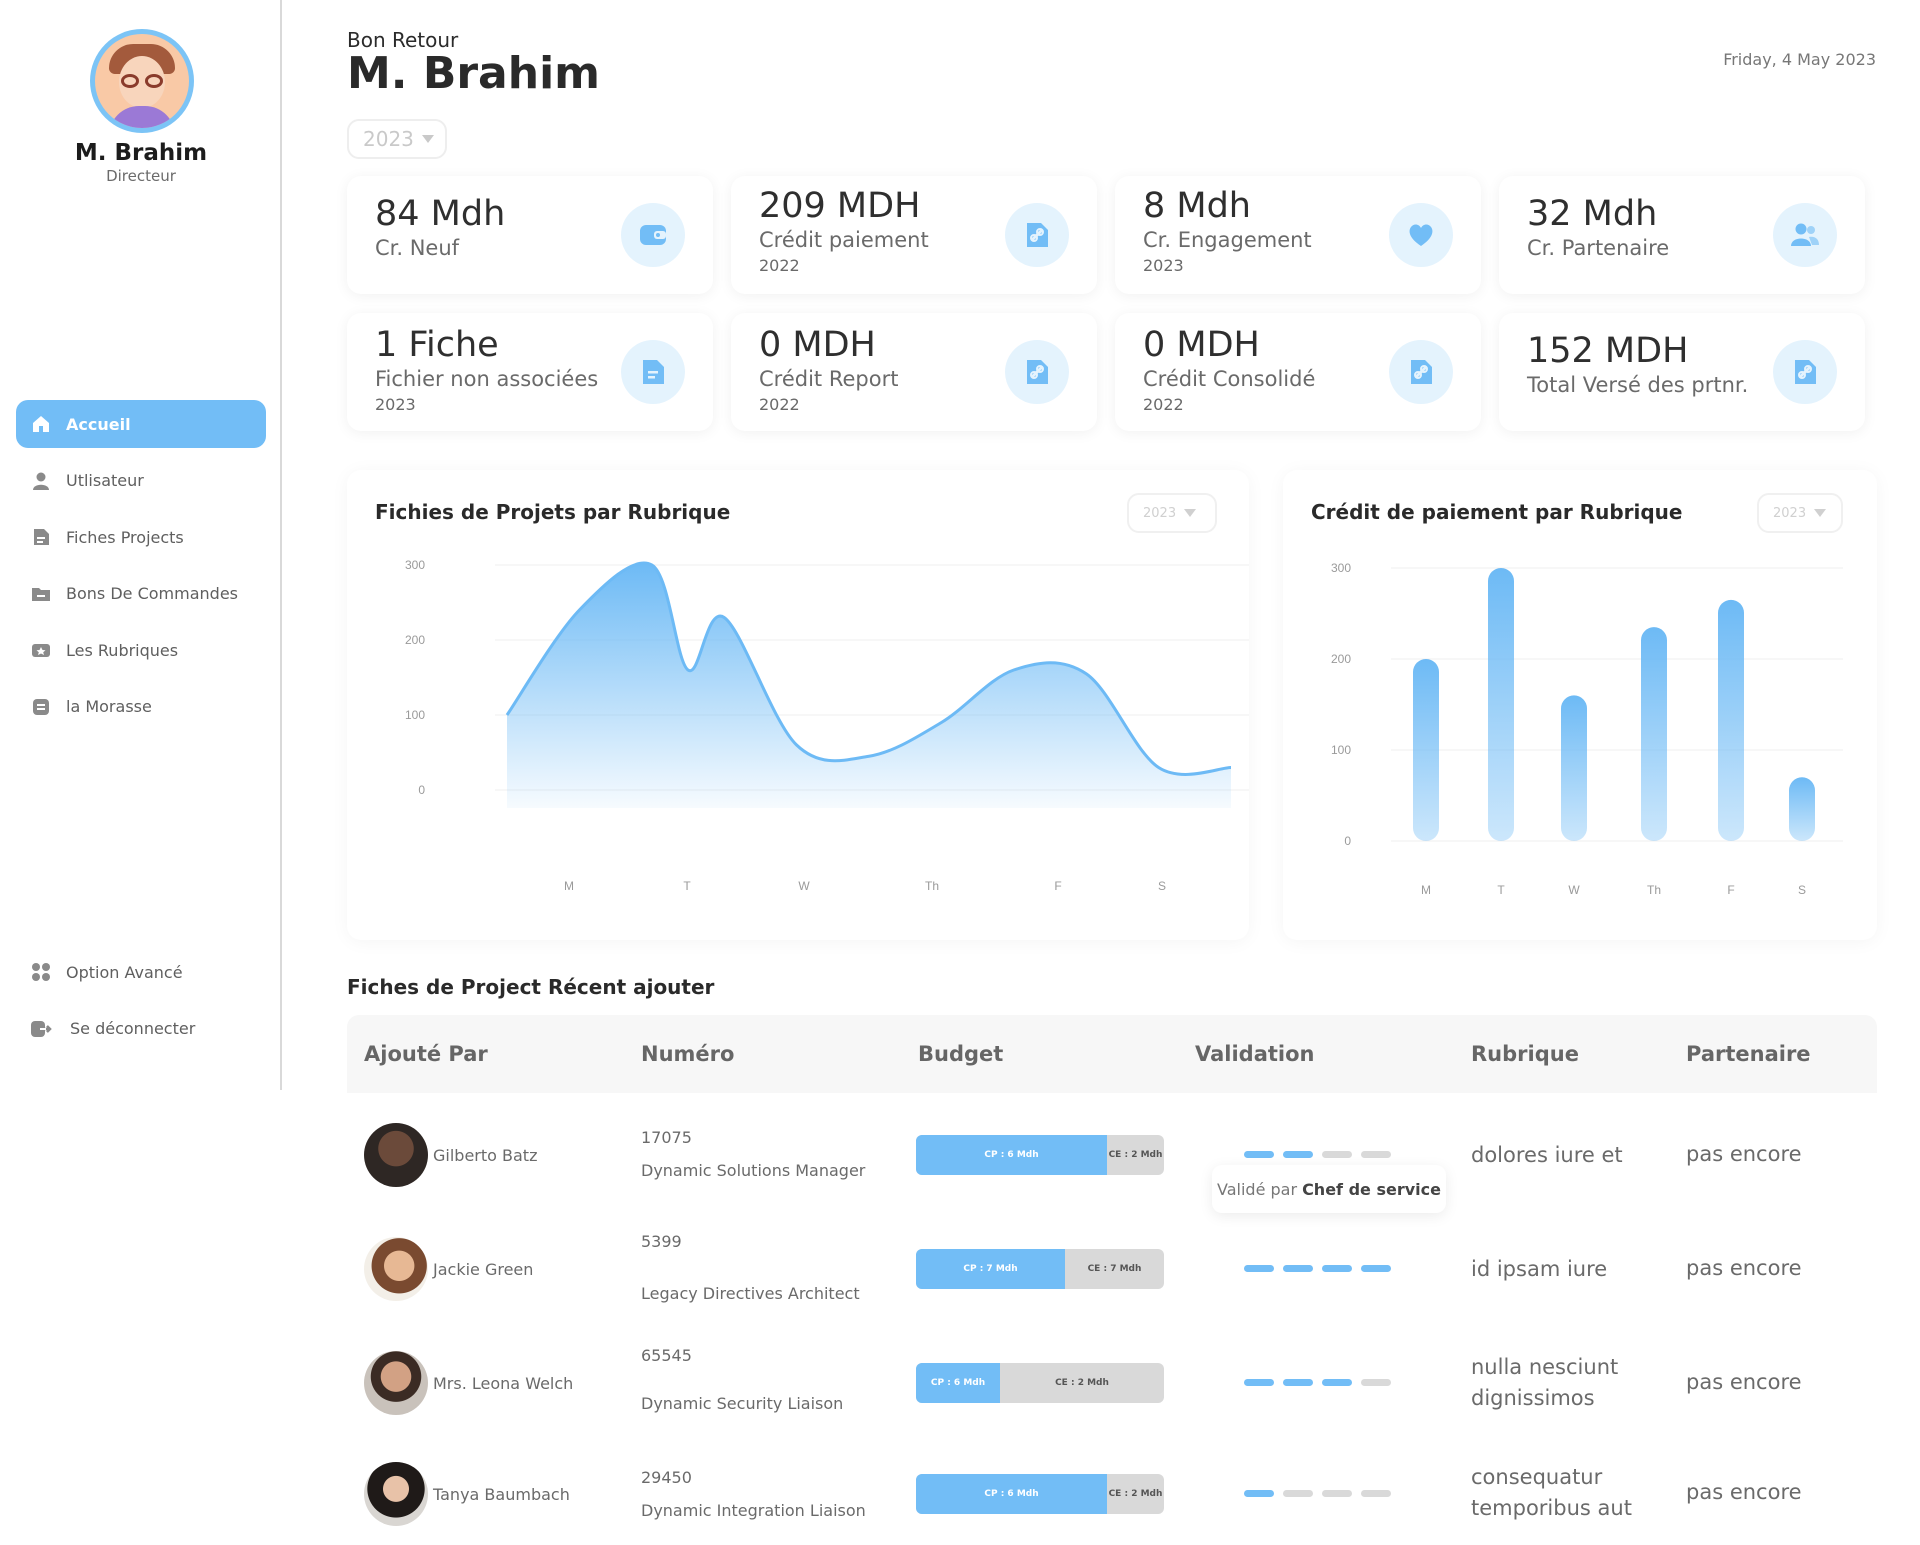  What do you see at coordinates (1547, 1155) in the screenshot?
I see `rubrique: dolores iure et` at bounding box center [1547, 1155].